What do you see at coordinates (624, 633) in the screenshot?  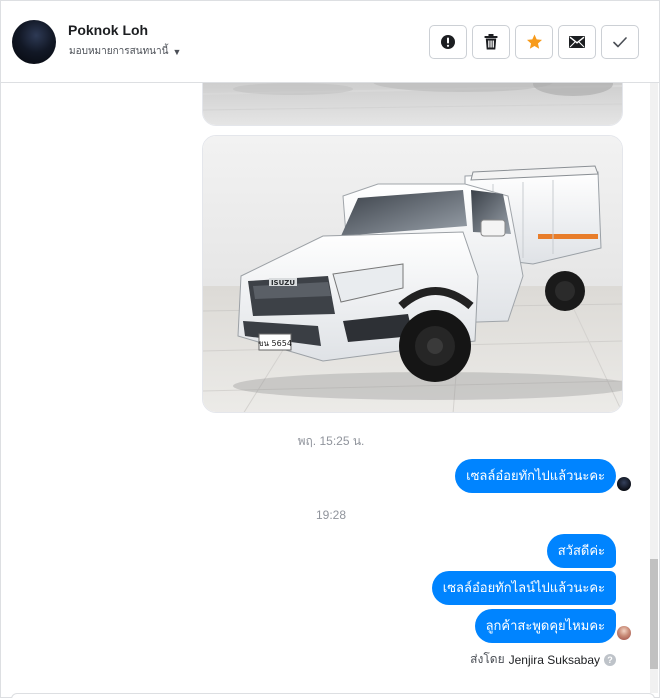 I see `agent-avatar` at bounding box center [624, 633].